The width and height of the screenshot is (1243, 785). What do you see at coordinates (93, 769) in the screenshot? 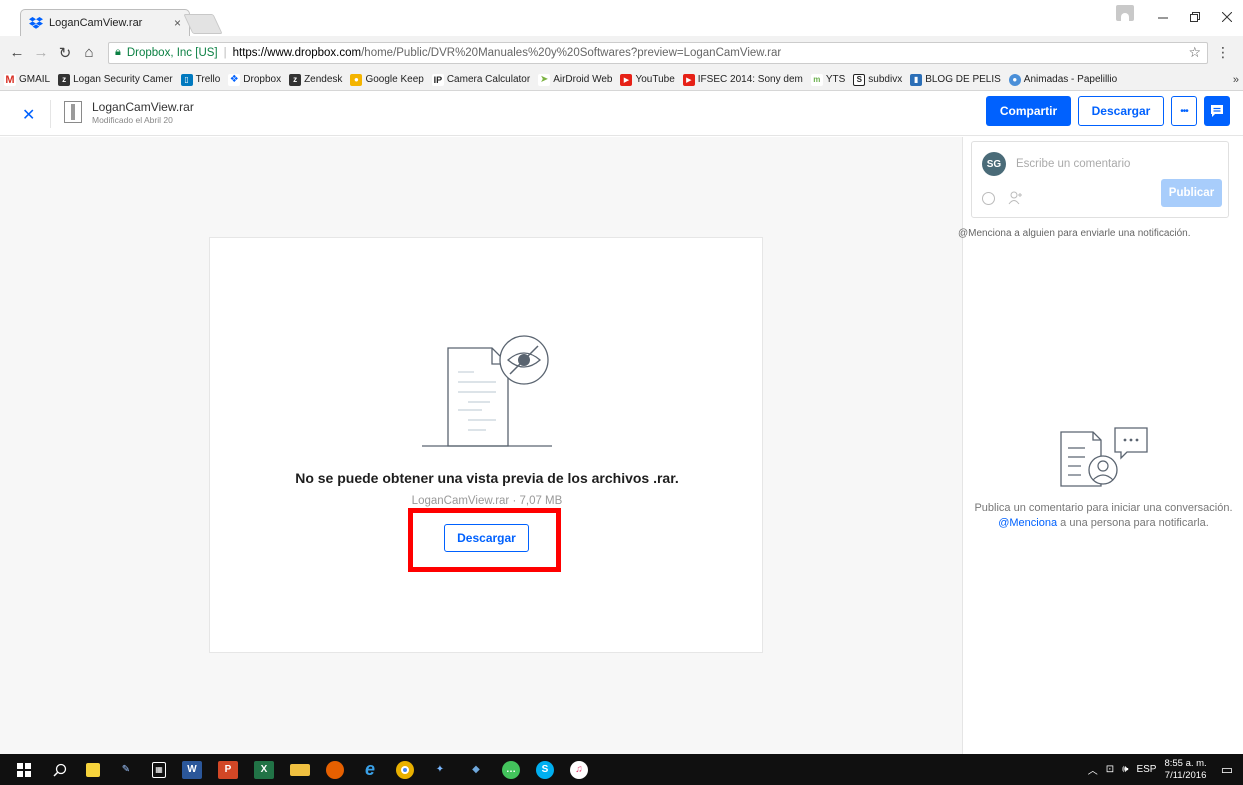
I see `sticky-notes-icon` at bounding box center [93, 769].